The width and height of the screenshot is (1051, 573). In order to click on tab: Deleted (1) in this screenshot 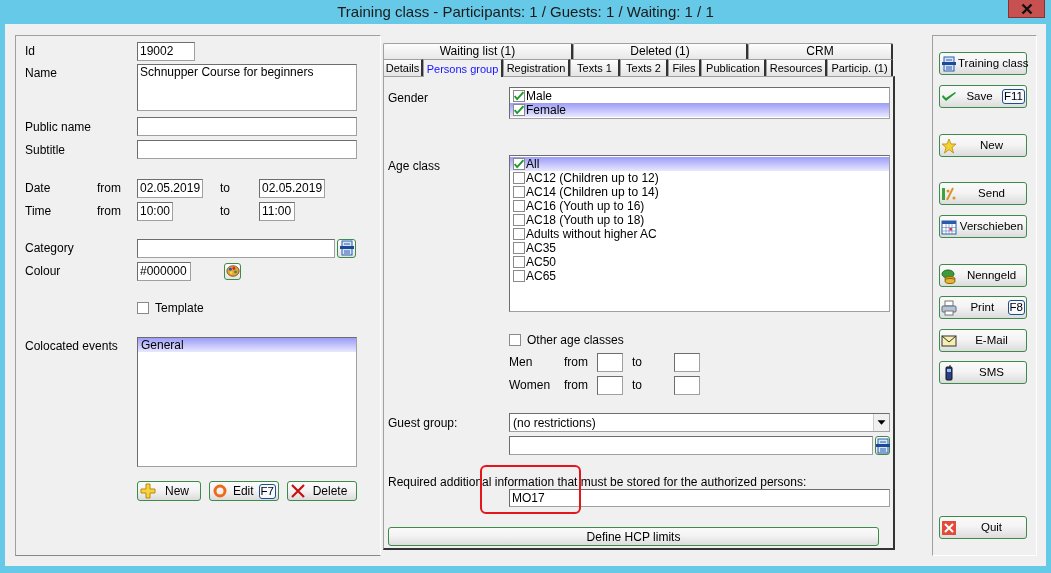, I will do `click(660, 51)`.